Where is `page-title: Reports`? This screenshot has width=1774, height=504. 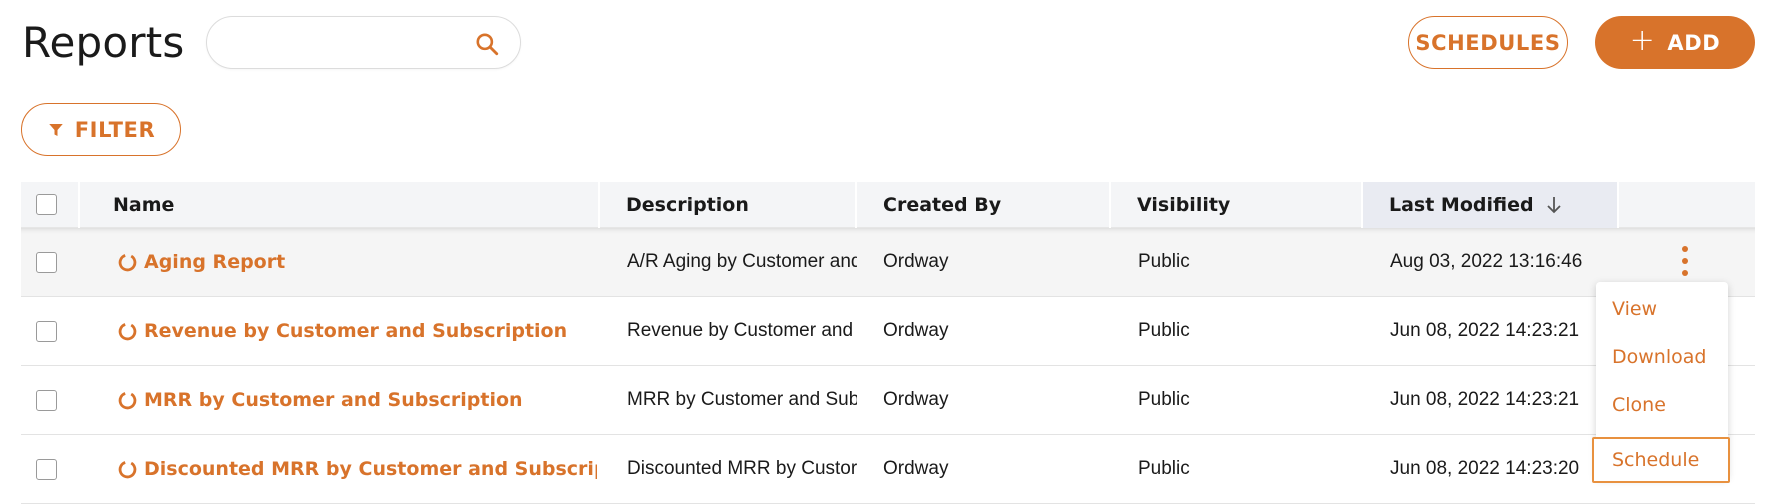 page-title: Reports is located at coordinates (103, 42).